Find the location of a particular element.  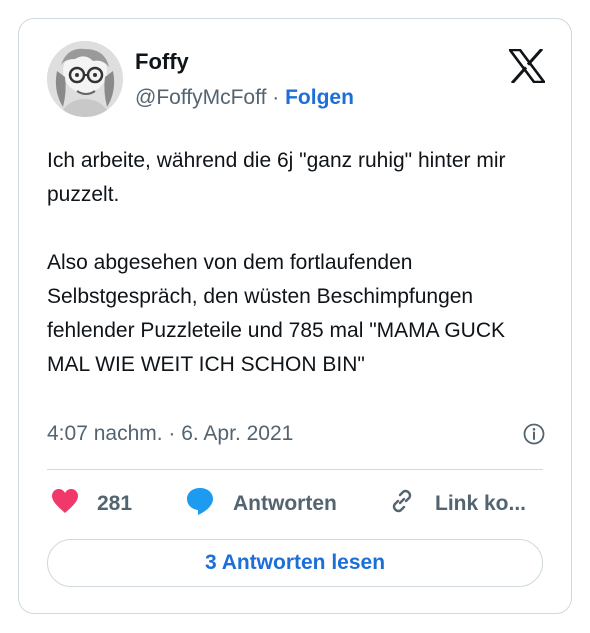

follow-button: Folgen is located at coordinates (319, 97).